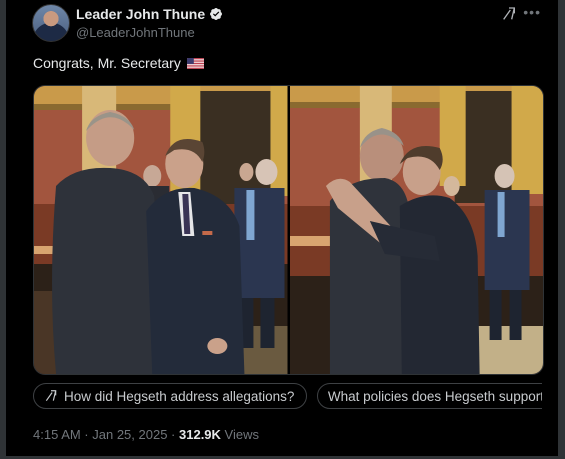  What do you see at coordinates (241, 434) in the screenshot?
I see `views-label: Views` at bounding box center [241, 434].